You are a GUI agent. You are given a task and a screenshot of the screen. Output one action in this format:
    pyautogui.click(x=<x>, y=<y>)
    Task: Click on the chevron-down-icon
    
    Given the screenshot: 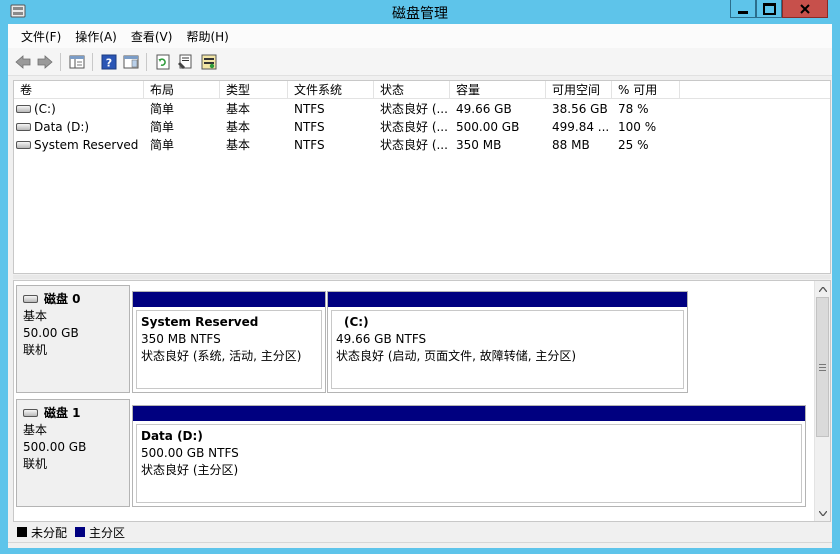 What is the action you would take?
    pyautogui.click(x=823, y=513)
    